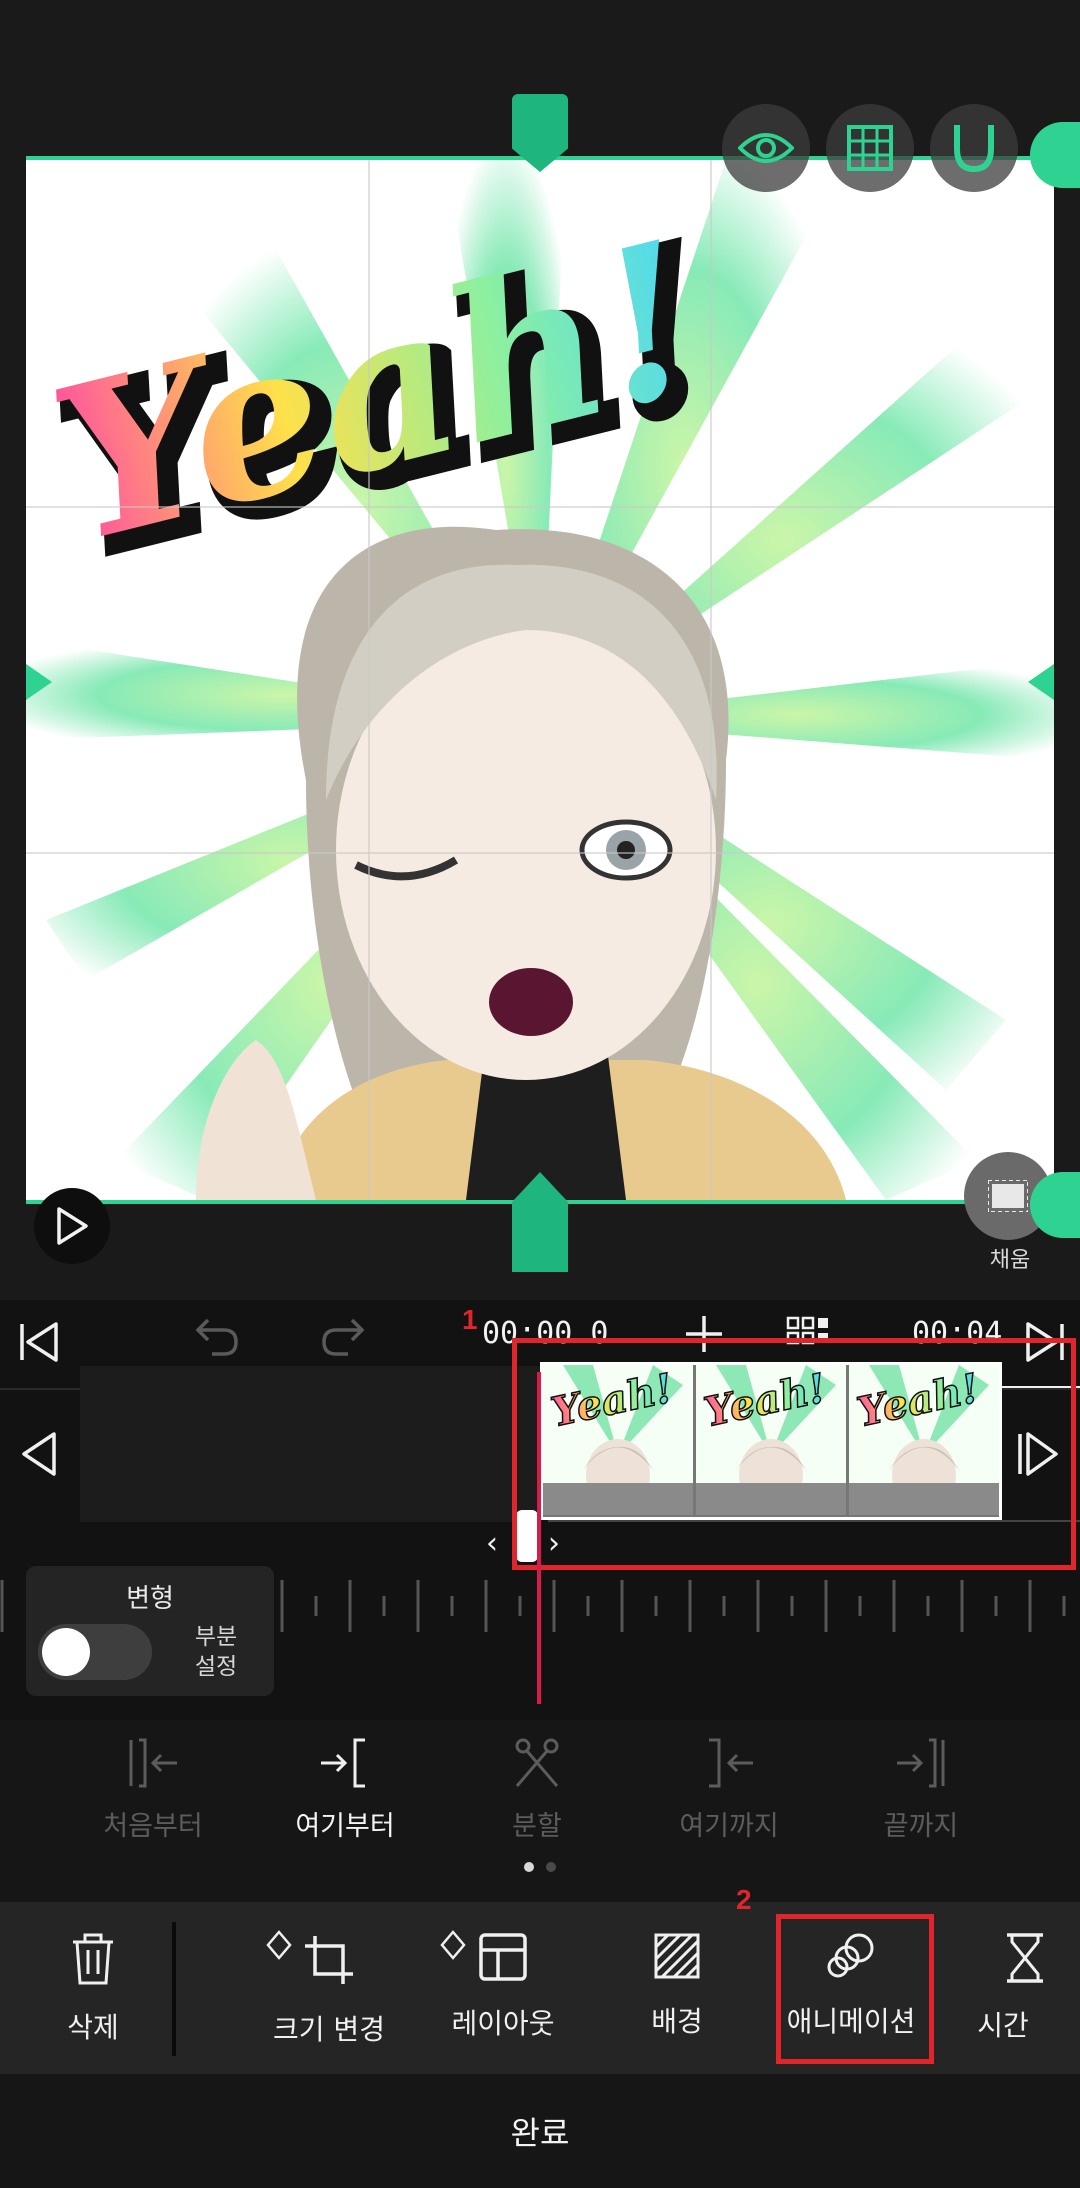 The height and width of the screenshot is (2188, 1080). What do you see at coordinates (677, 2021) in the screenshot?
I see `menu-label: 배경` at bounding box center [677, 2021].